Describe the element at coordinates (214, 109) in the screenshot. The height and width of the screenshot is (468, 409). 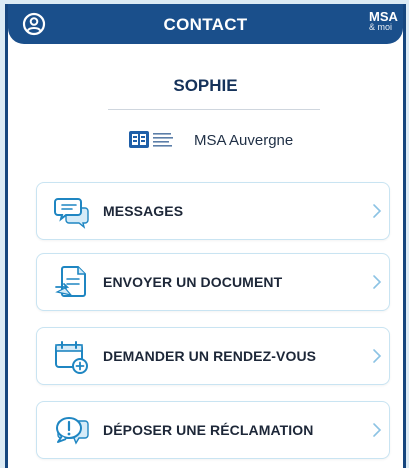
I see `divider` at that location.